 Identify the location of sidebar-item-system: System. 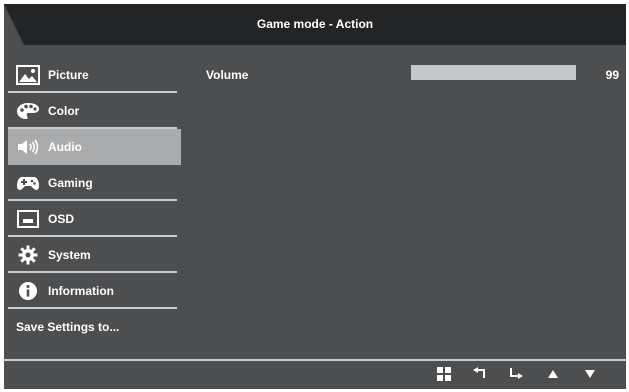
(94, 255).